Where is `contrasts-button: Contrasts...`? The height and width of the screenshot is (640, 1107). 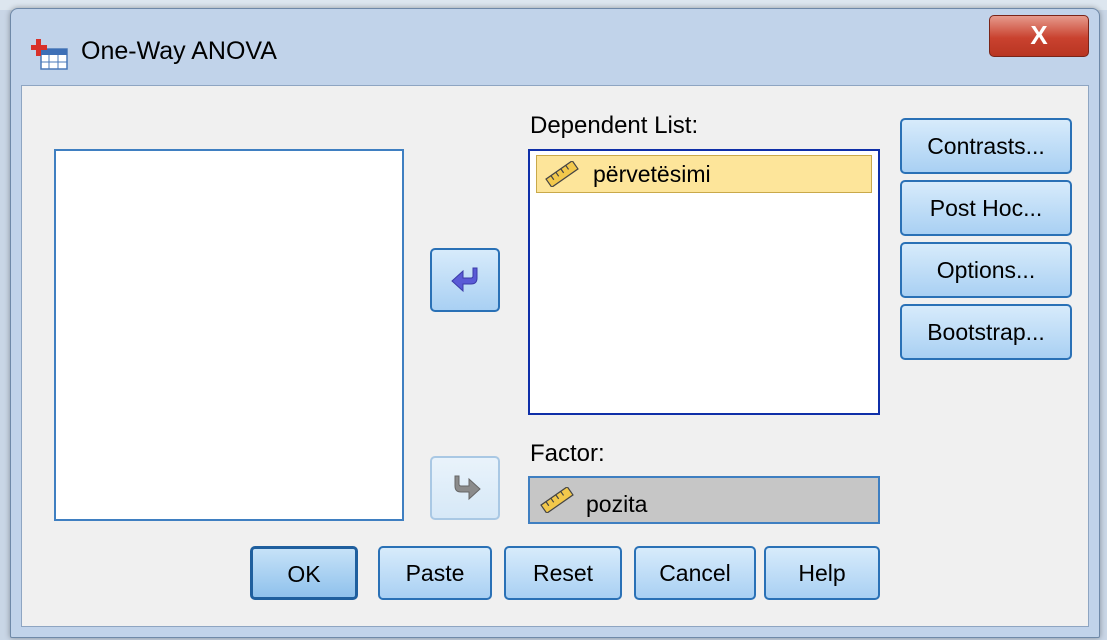
contrasts-button: Contrasts... is located at coordinates (986, 146).